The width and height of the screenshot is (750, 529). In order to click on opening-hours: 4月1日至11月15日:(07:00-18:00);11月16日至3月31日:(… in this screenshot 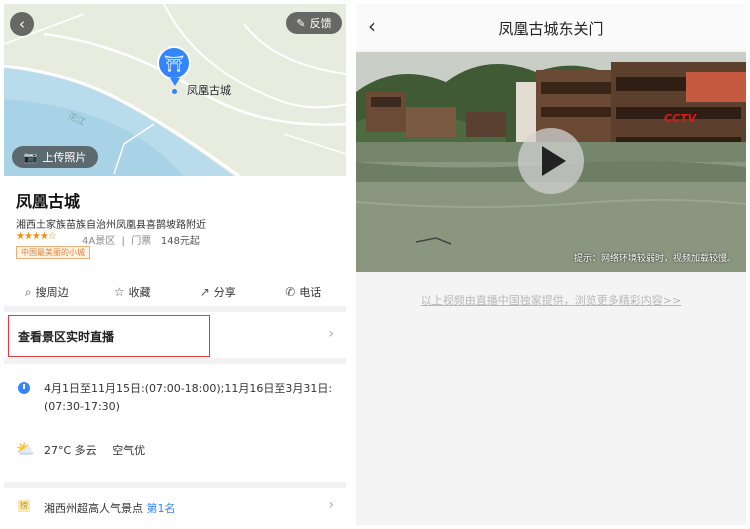, I will do `click(188, 397)`.